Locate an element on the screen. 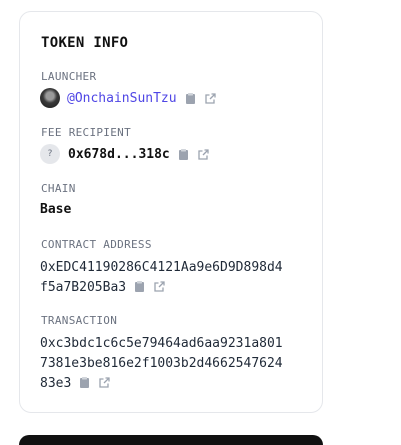 This screenshot has height=445, width=401. contract-address-line-2-row: f5a7B205Ba3 is located at coordinates (175, 288).